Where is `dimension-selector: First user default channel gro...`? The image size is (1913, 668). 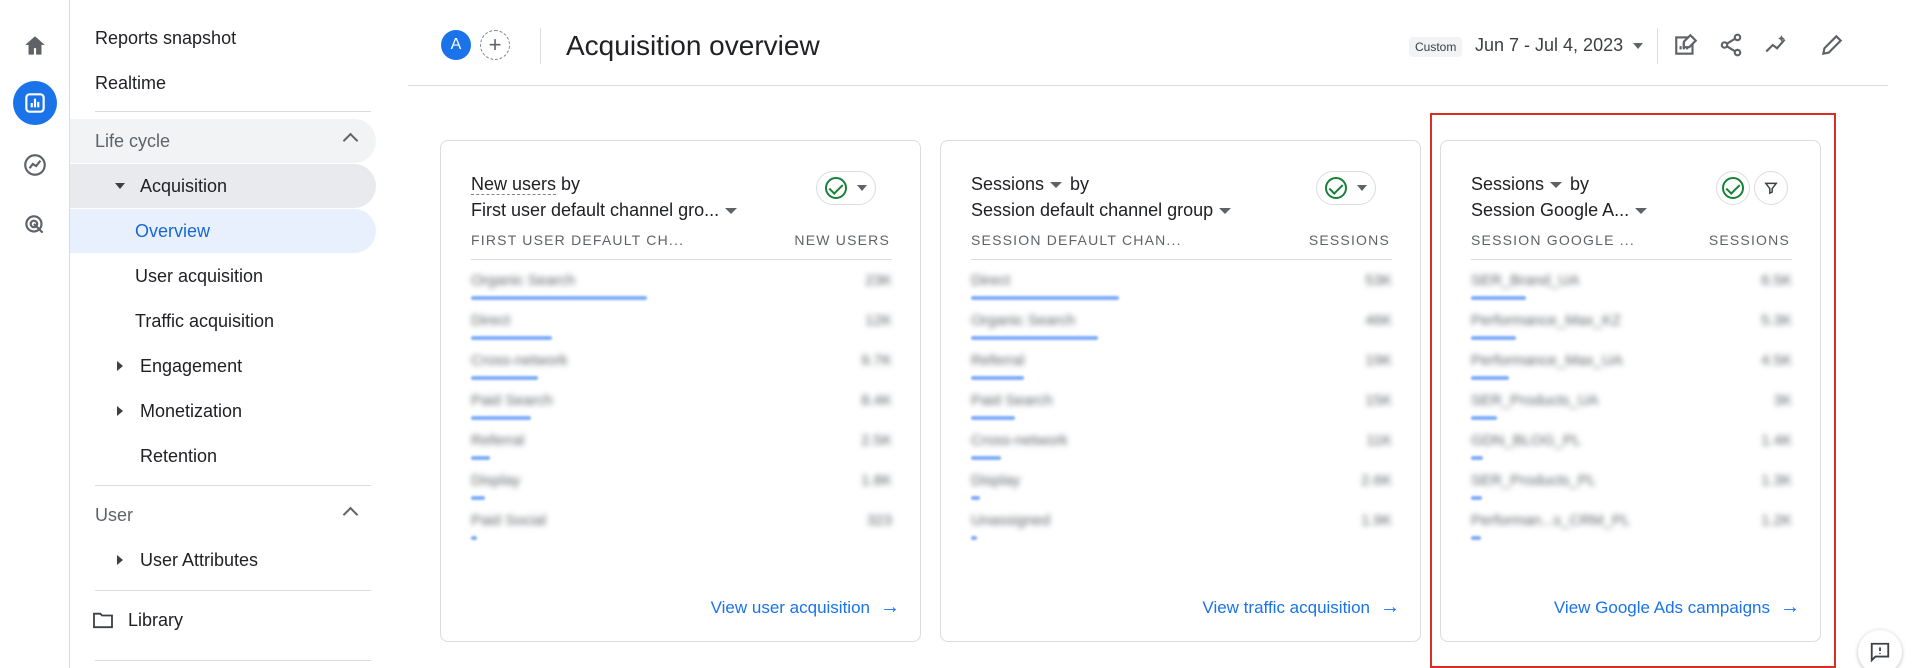
dimension-selector: First user default channel gro... is located at coordinates (595, 210).